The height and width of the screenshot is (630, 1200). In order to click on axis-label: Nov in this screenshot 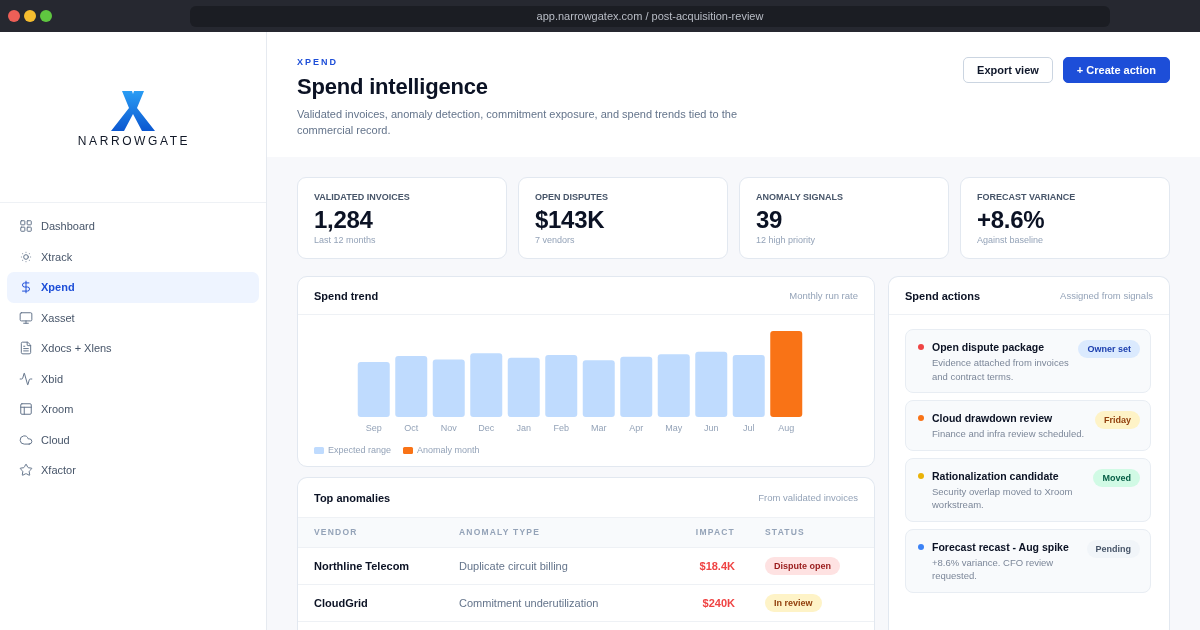, I will do `click(448, 428)`.